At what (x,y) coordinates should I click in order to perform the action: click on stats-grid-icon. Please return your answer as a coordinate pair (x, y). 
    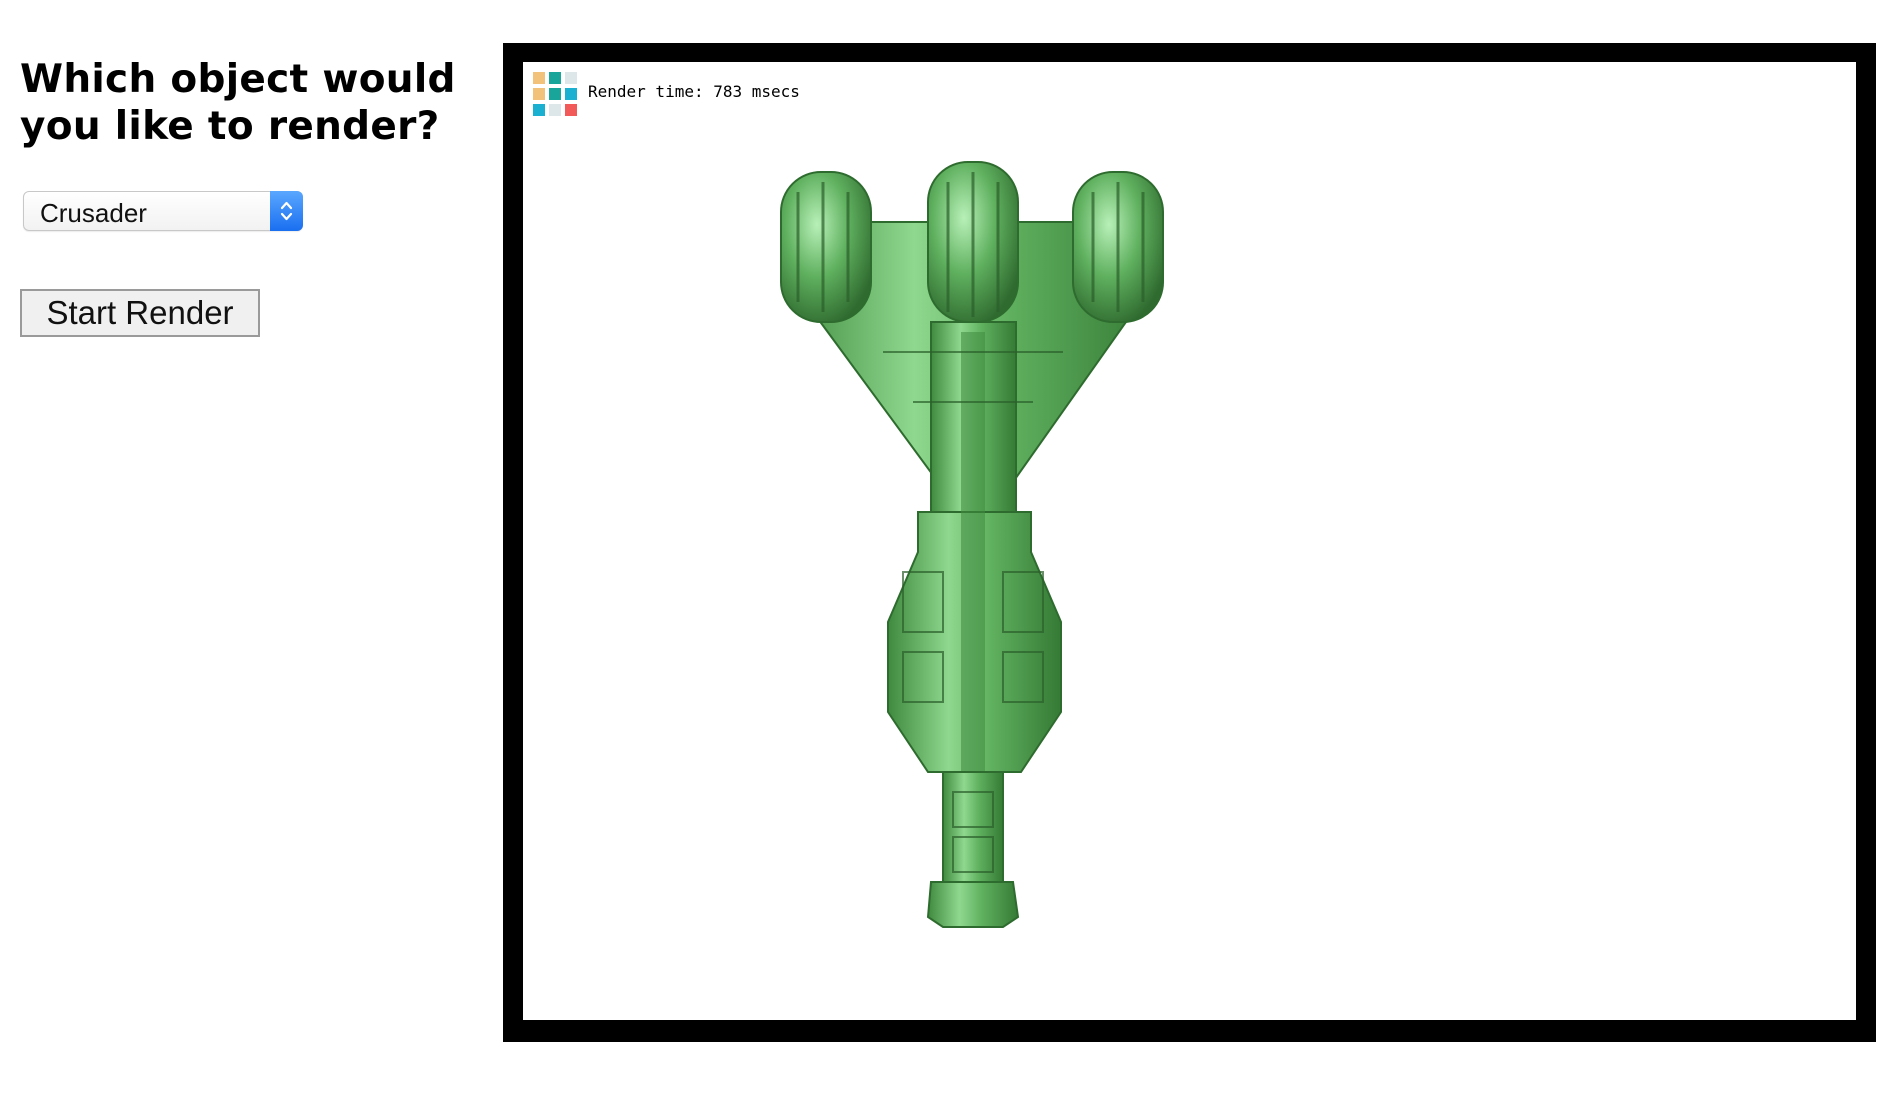
    Looking at the image, I should click on (555, 94).